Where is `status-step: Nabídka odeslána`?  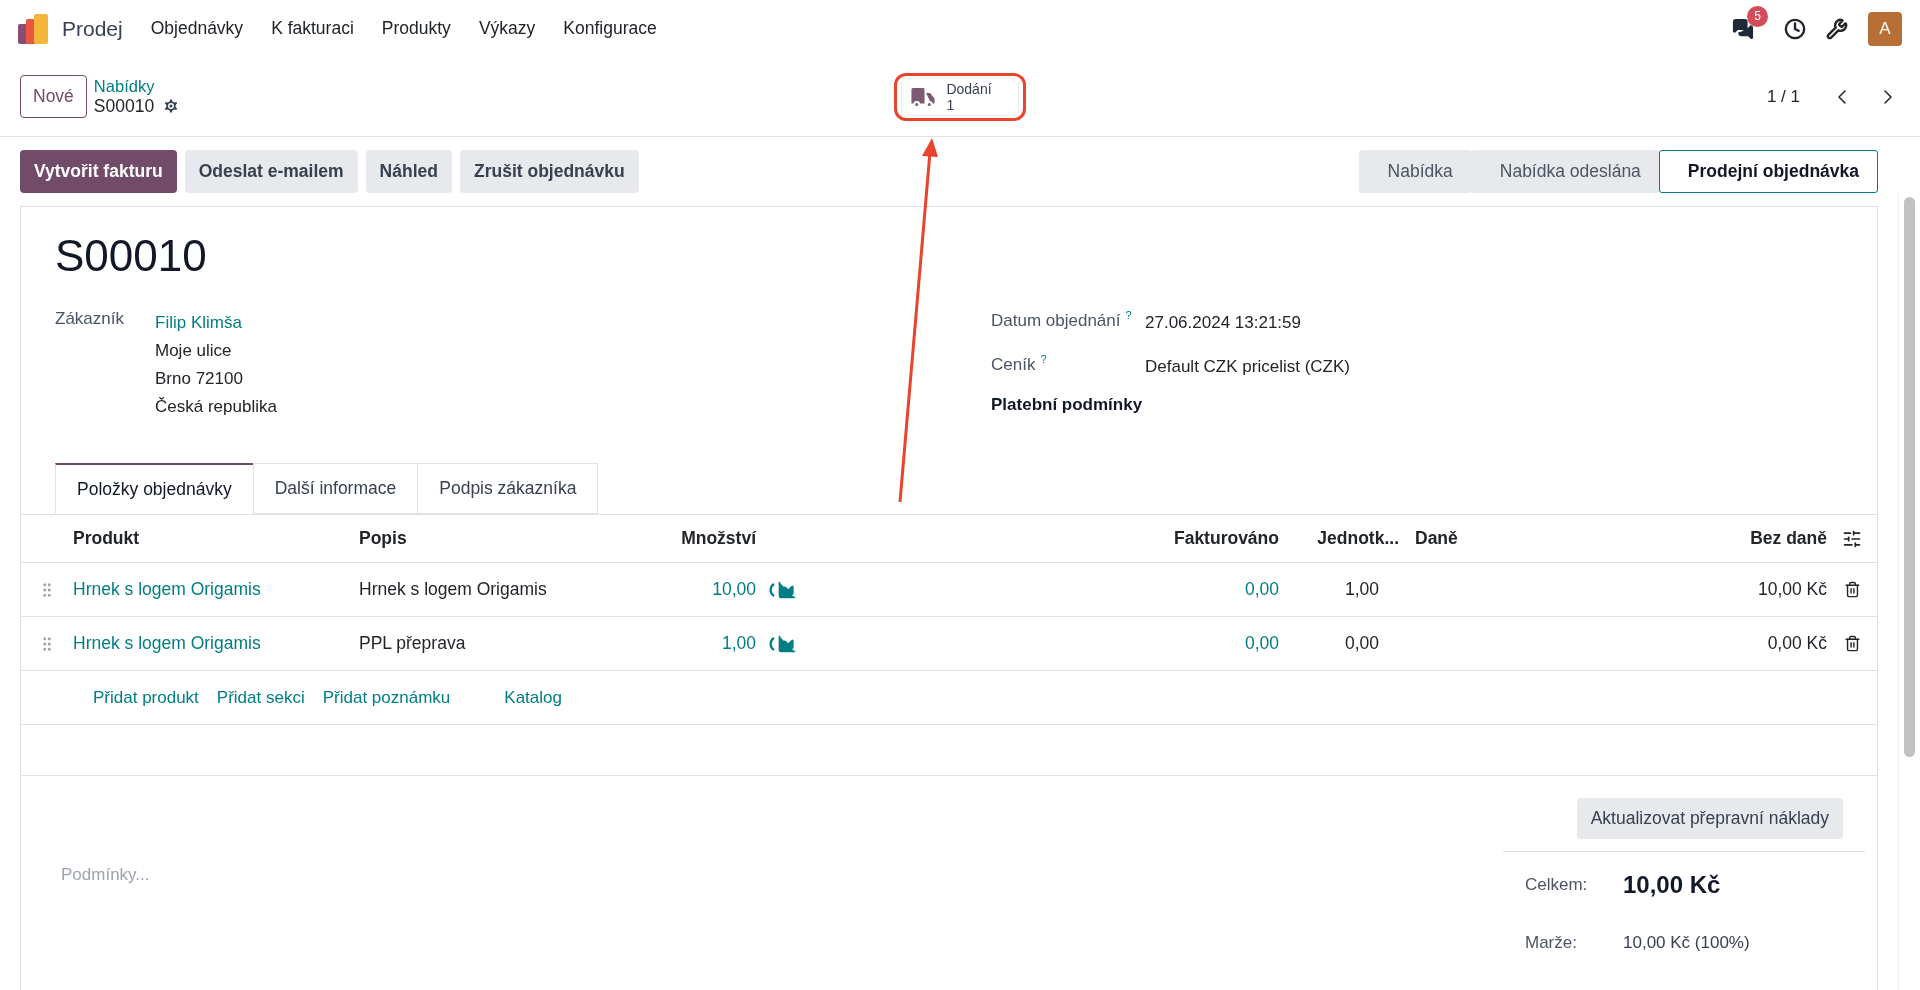
status-step: Nabídka odeslána is located at coordinates (1565, 171).